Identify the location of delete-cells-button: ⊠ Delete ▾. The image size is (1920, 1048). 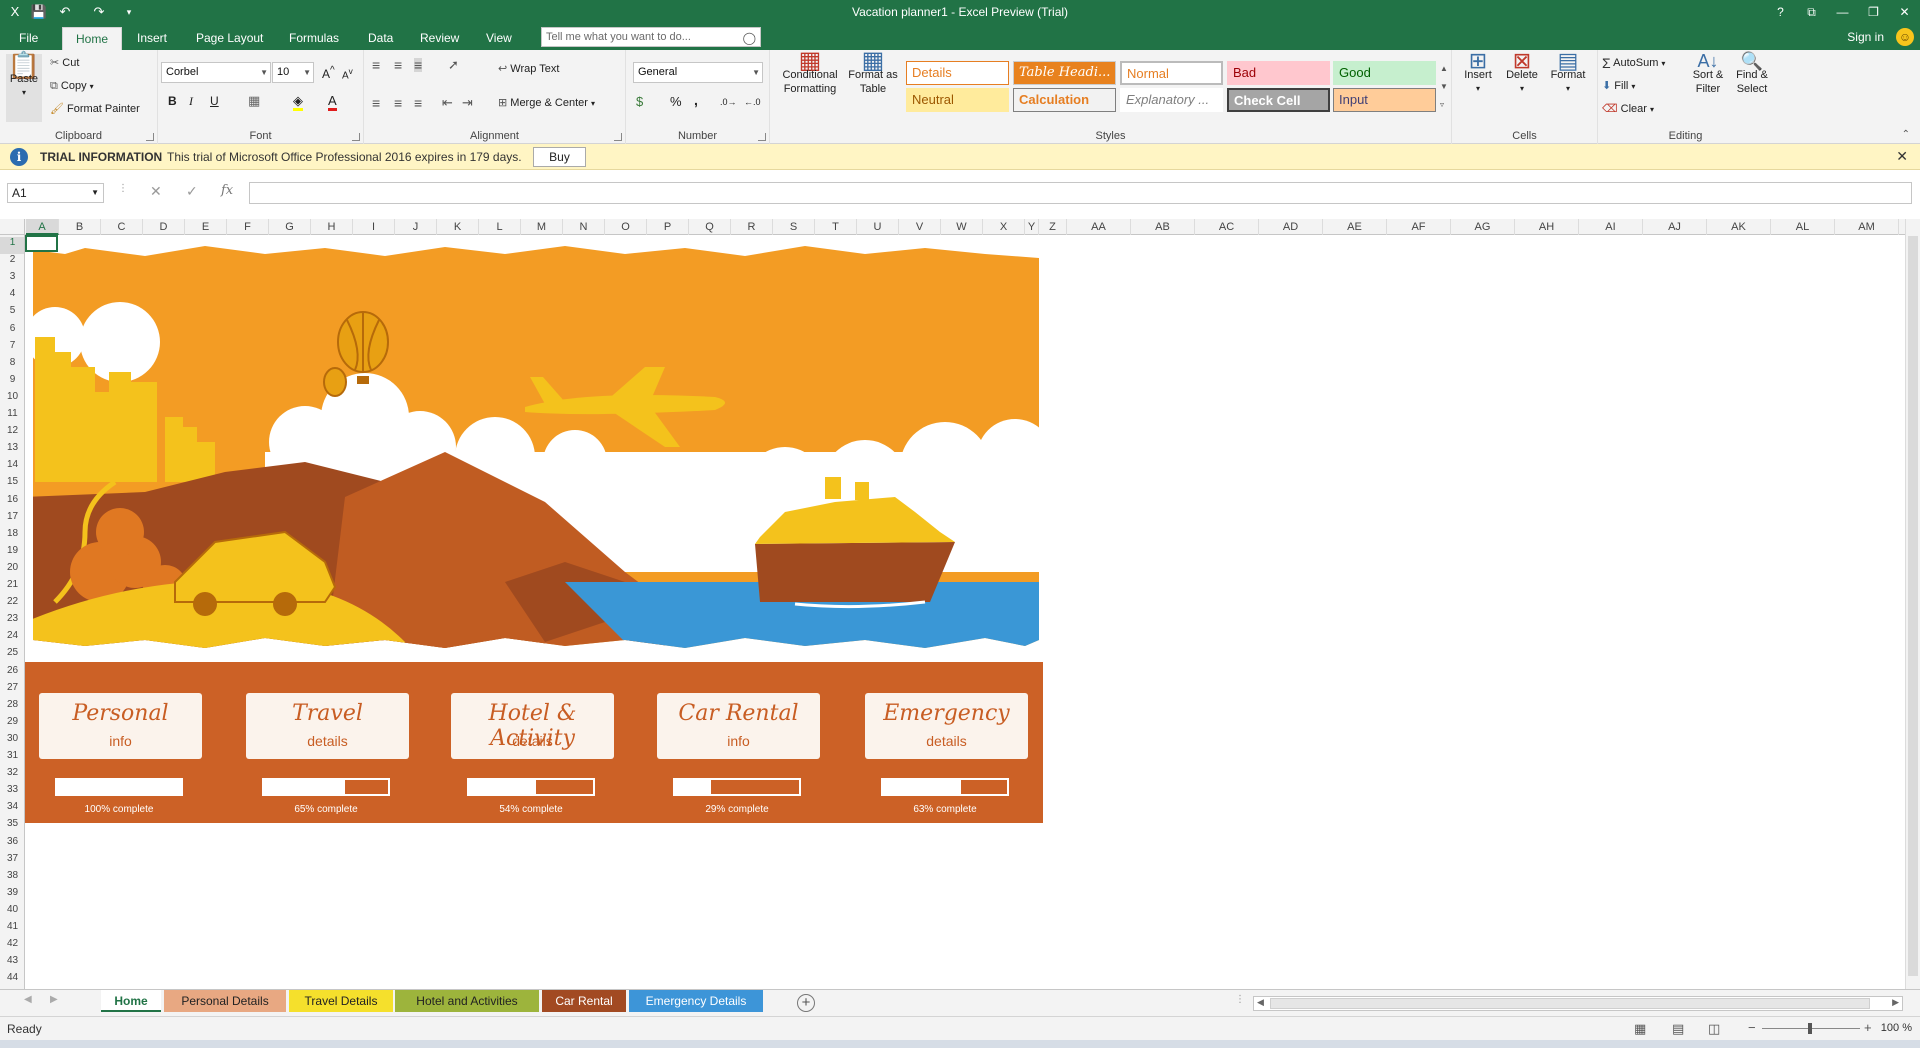
(1522, 73).